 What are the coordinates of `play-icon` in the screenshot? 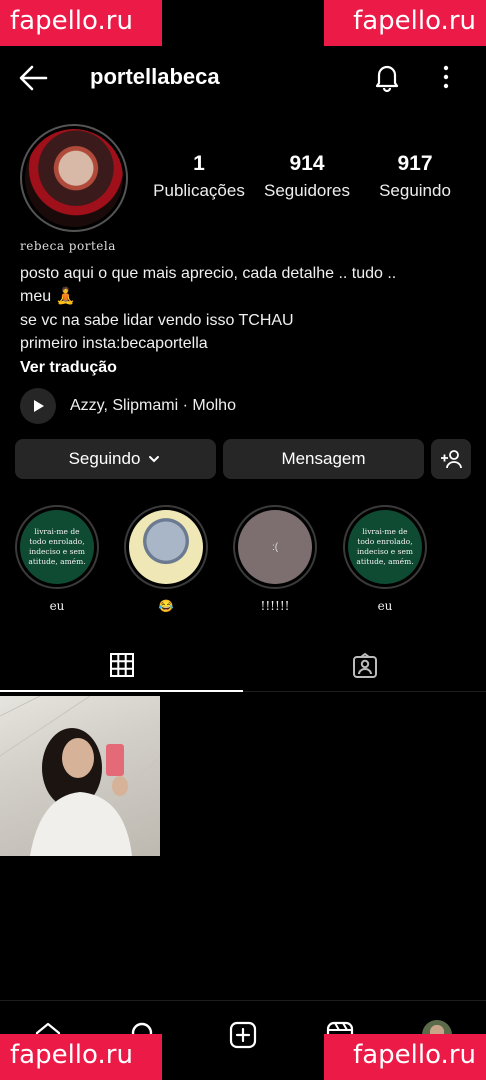 It's located at (39, 406).